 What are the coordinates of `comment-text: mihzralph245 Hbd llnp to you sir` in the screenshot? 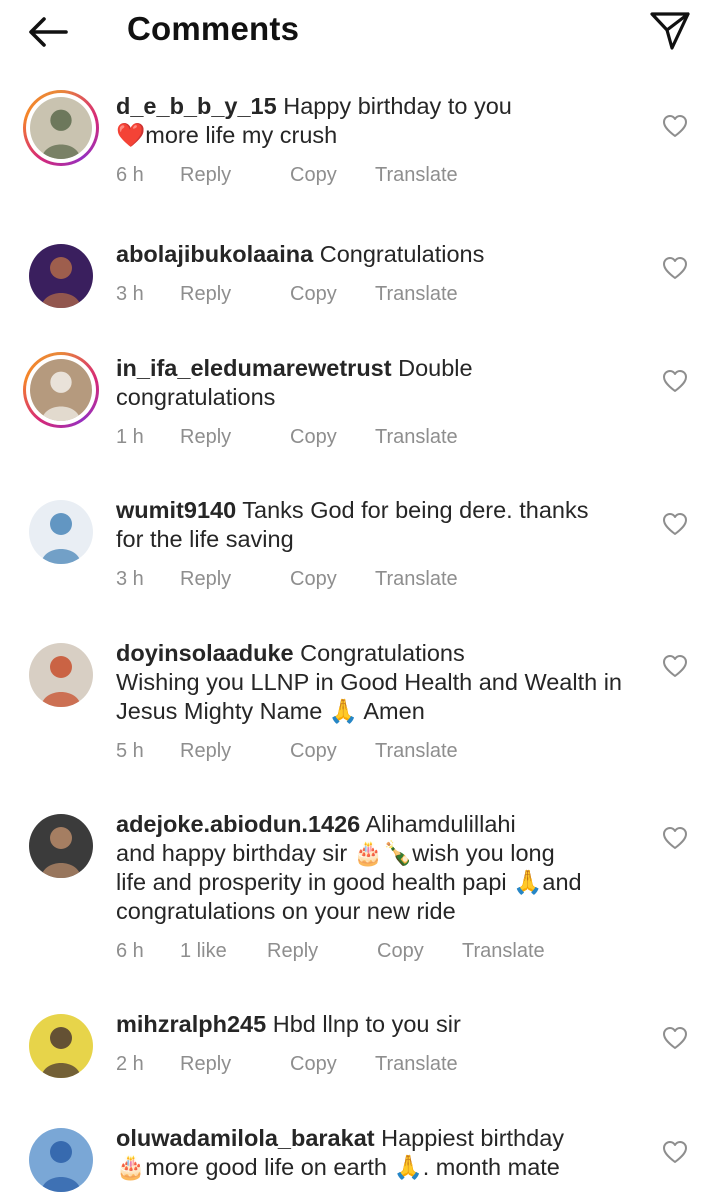 It's located at (378, 1022).